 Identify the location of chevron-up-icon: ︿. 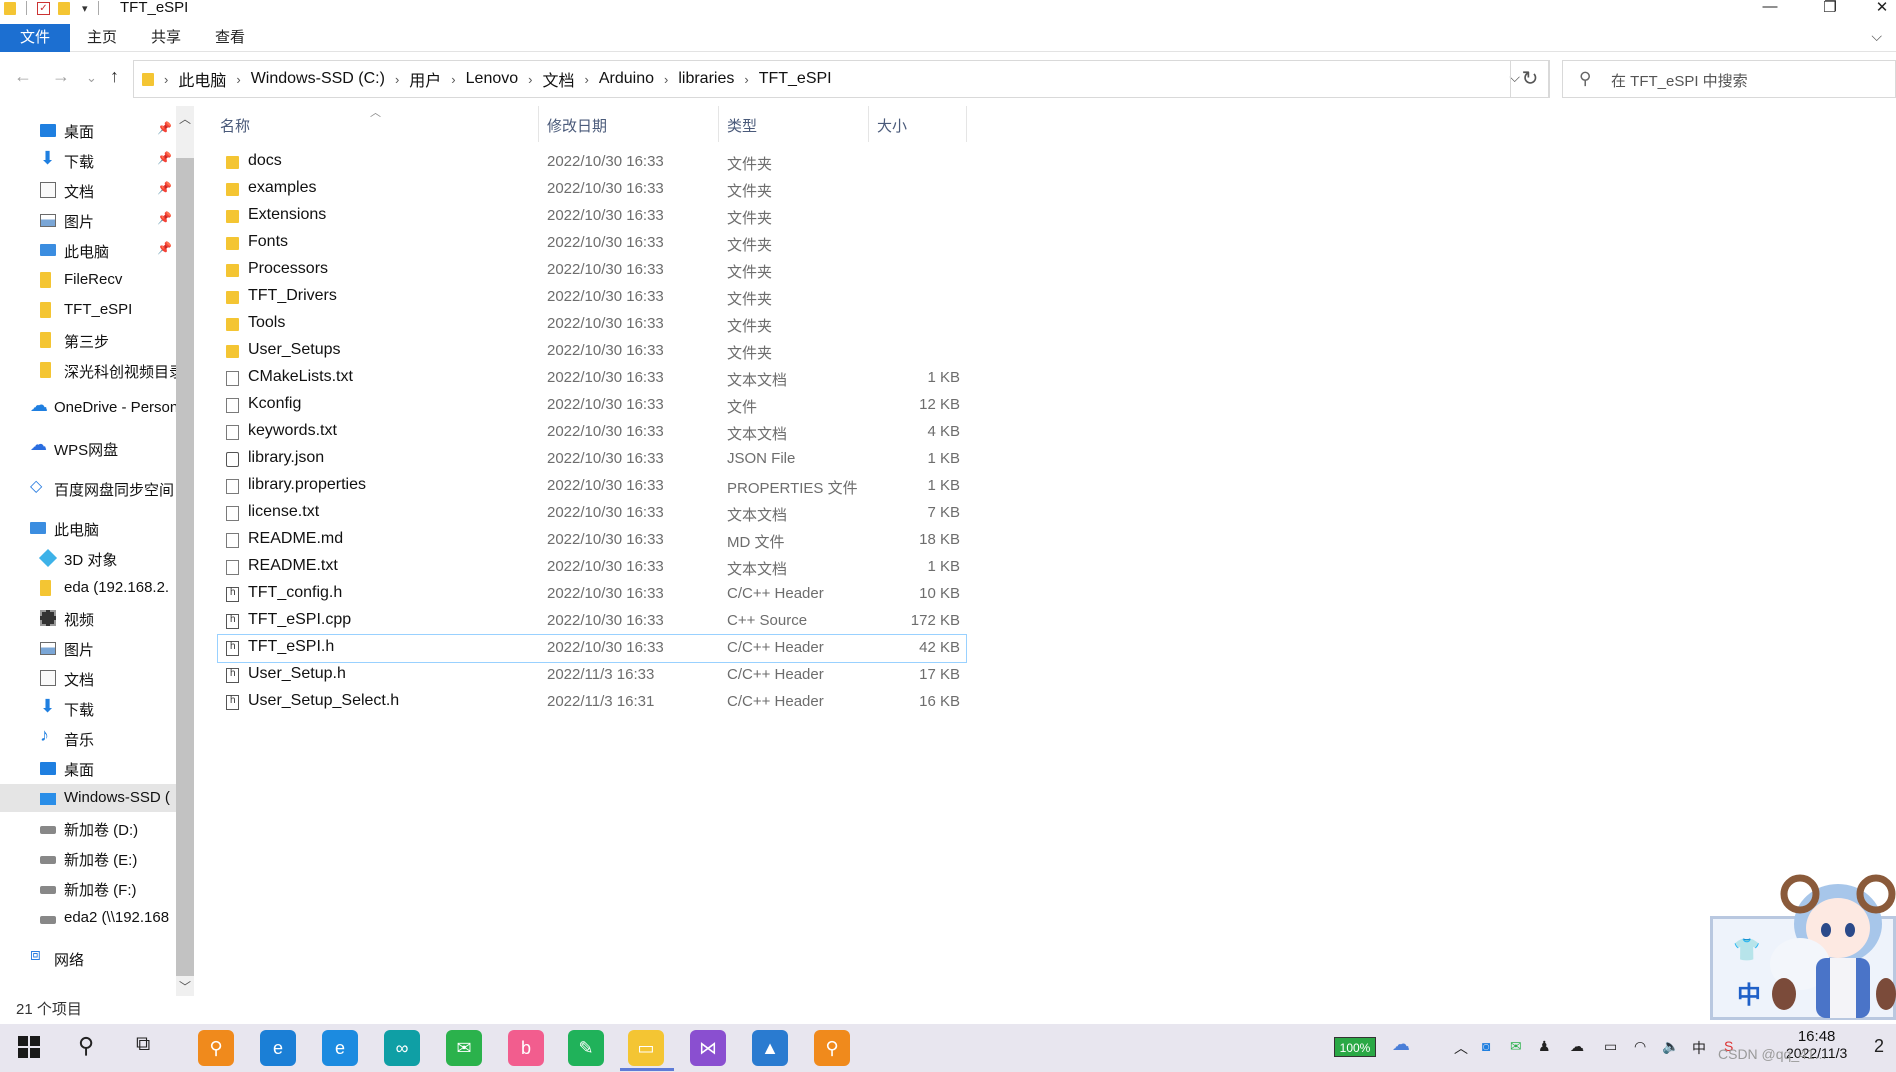
(1461, 1048).